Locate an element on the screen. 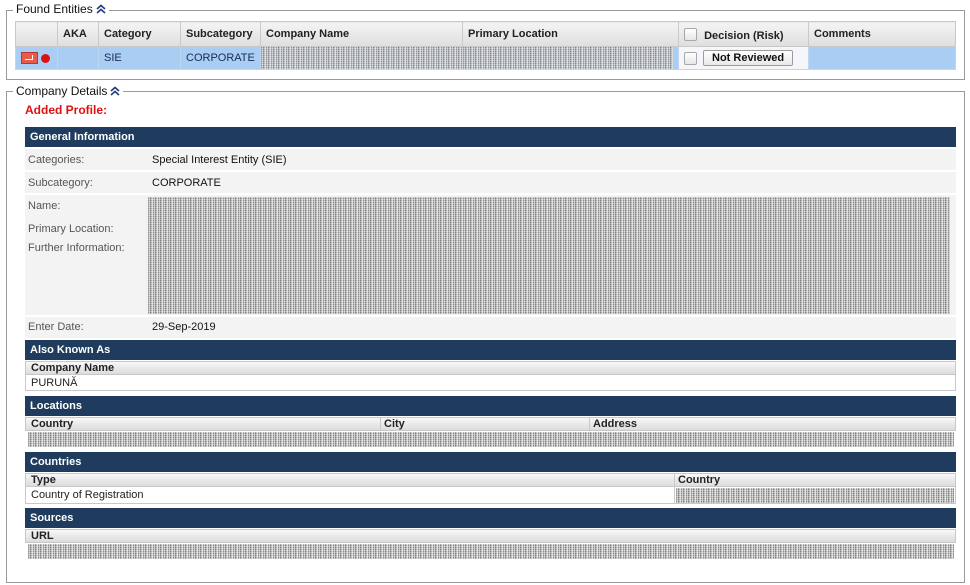 The image size is (970, 585). sources-table-header: URL is located at coordinates (490, 536).